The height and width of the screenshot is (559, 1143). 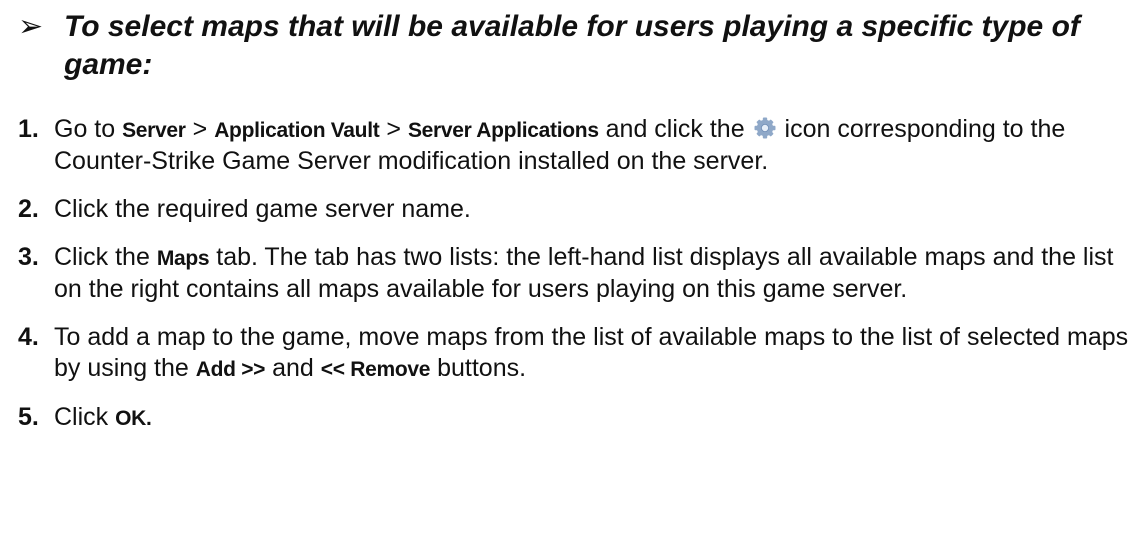 I want to click on step-text: Click, so click(x=85, y=417).